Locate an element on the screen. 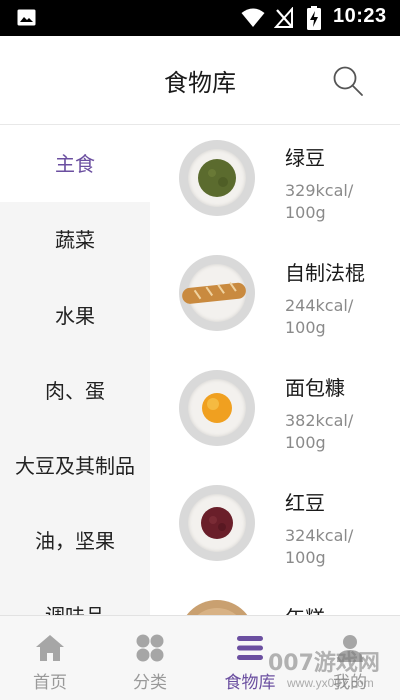 The height and width of the screenshot is (700, 400). food-name: 红豆 is located at coordinates (305, 503).